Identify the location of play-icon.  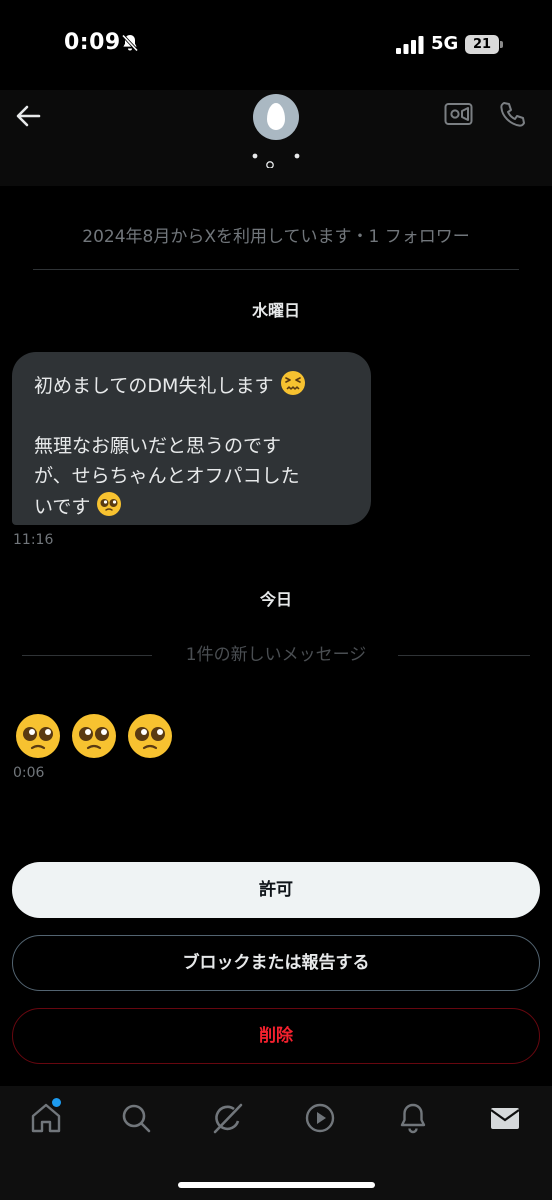
(320, 1118).